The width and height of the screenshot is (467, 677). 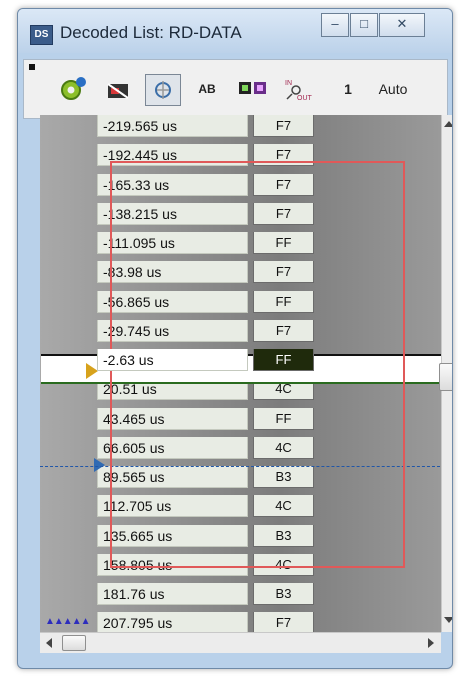 I want to click on channel-selector: 1, so click(x=348, y=89).